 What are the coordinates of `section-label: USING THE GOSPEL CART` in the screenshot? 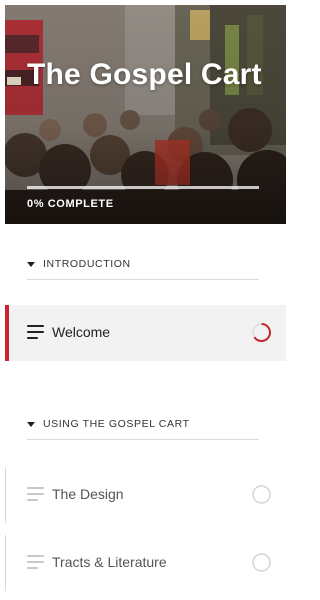 It's located at (116, 424).